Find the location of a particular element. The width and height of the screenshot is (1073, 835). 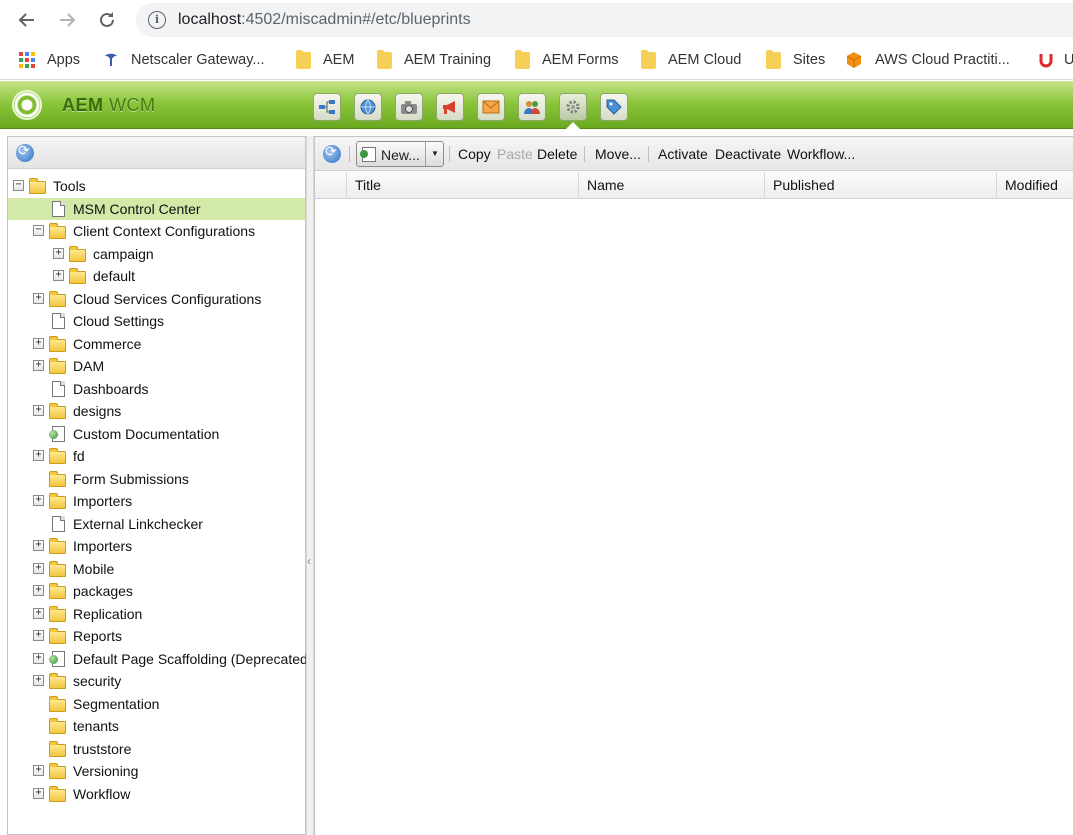

digital-assets-tool-button is located at coordinates (368, 107).